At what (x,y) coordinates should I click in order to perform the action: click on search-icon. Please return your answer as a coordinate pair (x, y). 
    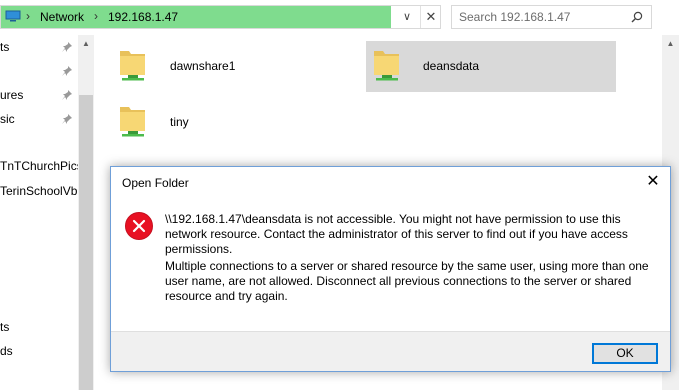
    Looking at the image, I should click on (637, 17).